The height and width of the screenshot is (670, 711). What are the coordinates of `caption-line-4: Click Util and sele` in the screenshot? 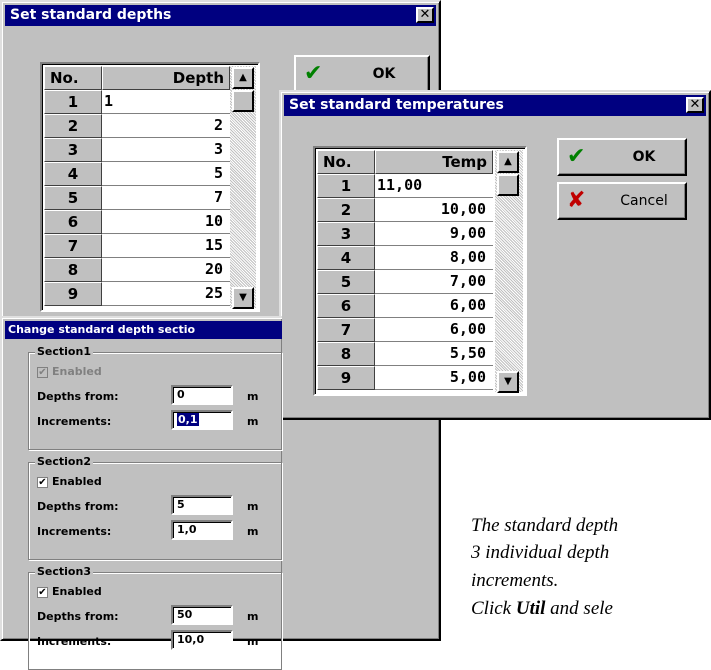 It's located at (591, 609).